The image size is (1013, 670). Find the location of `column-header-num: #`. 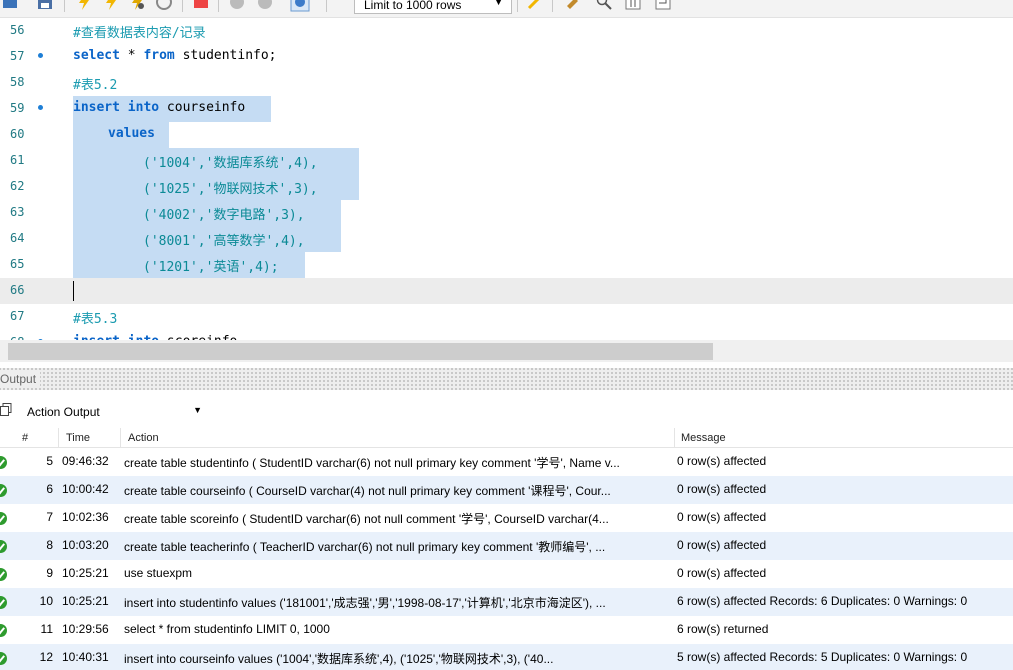

column-header-num: # is located at coordinates (25, 438).